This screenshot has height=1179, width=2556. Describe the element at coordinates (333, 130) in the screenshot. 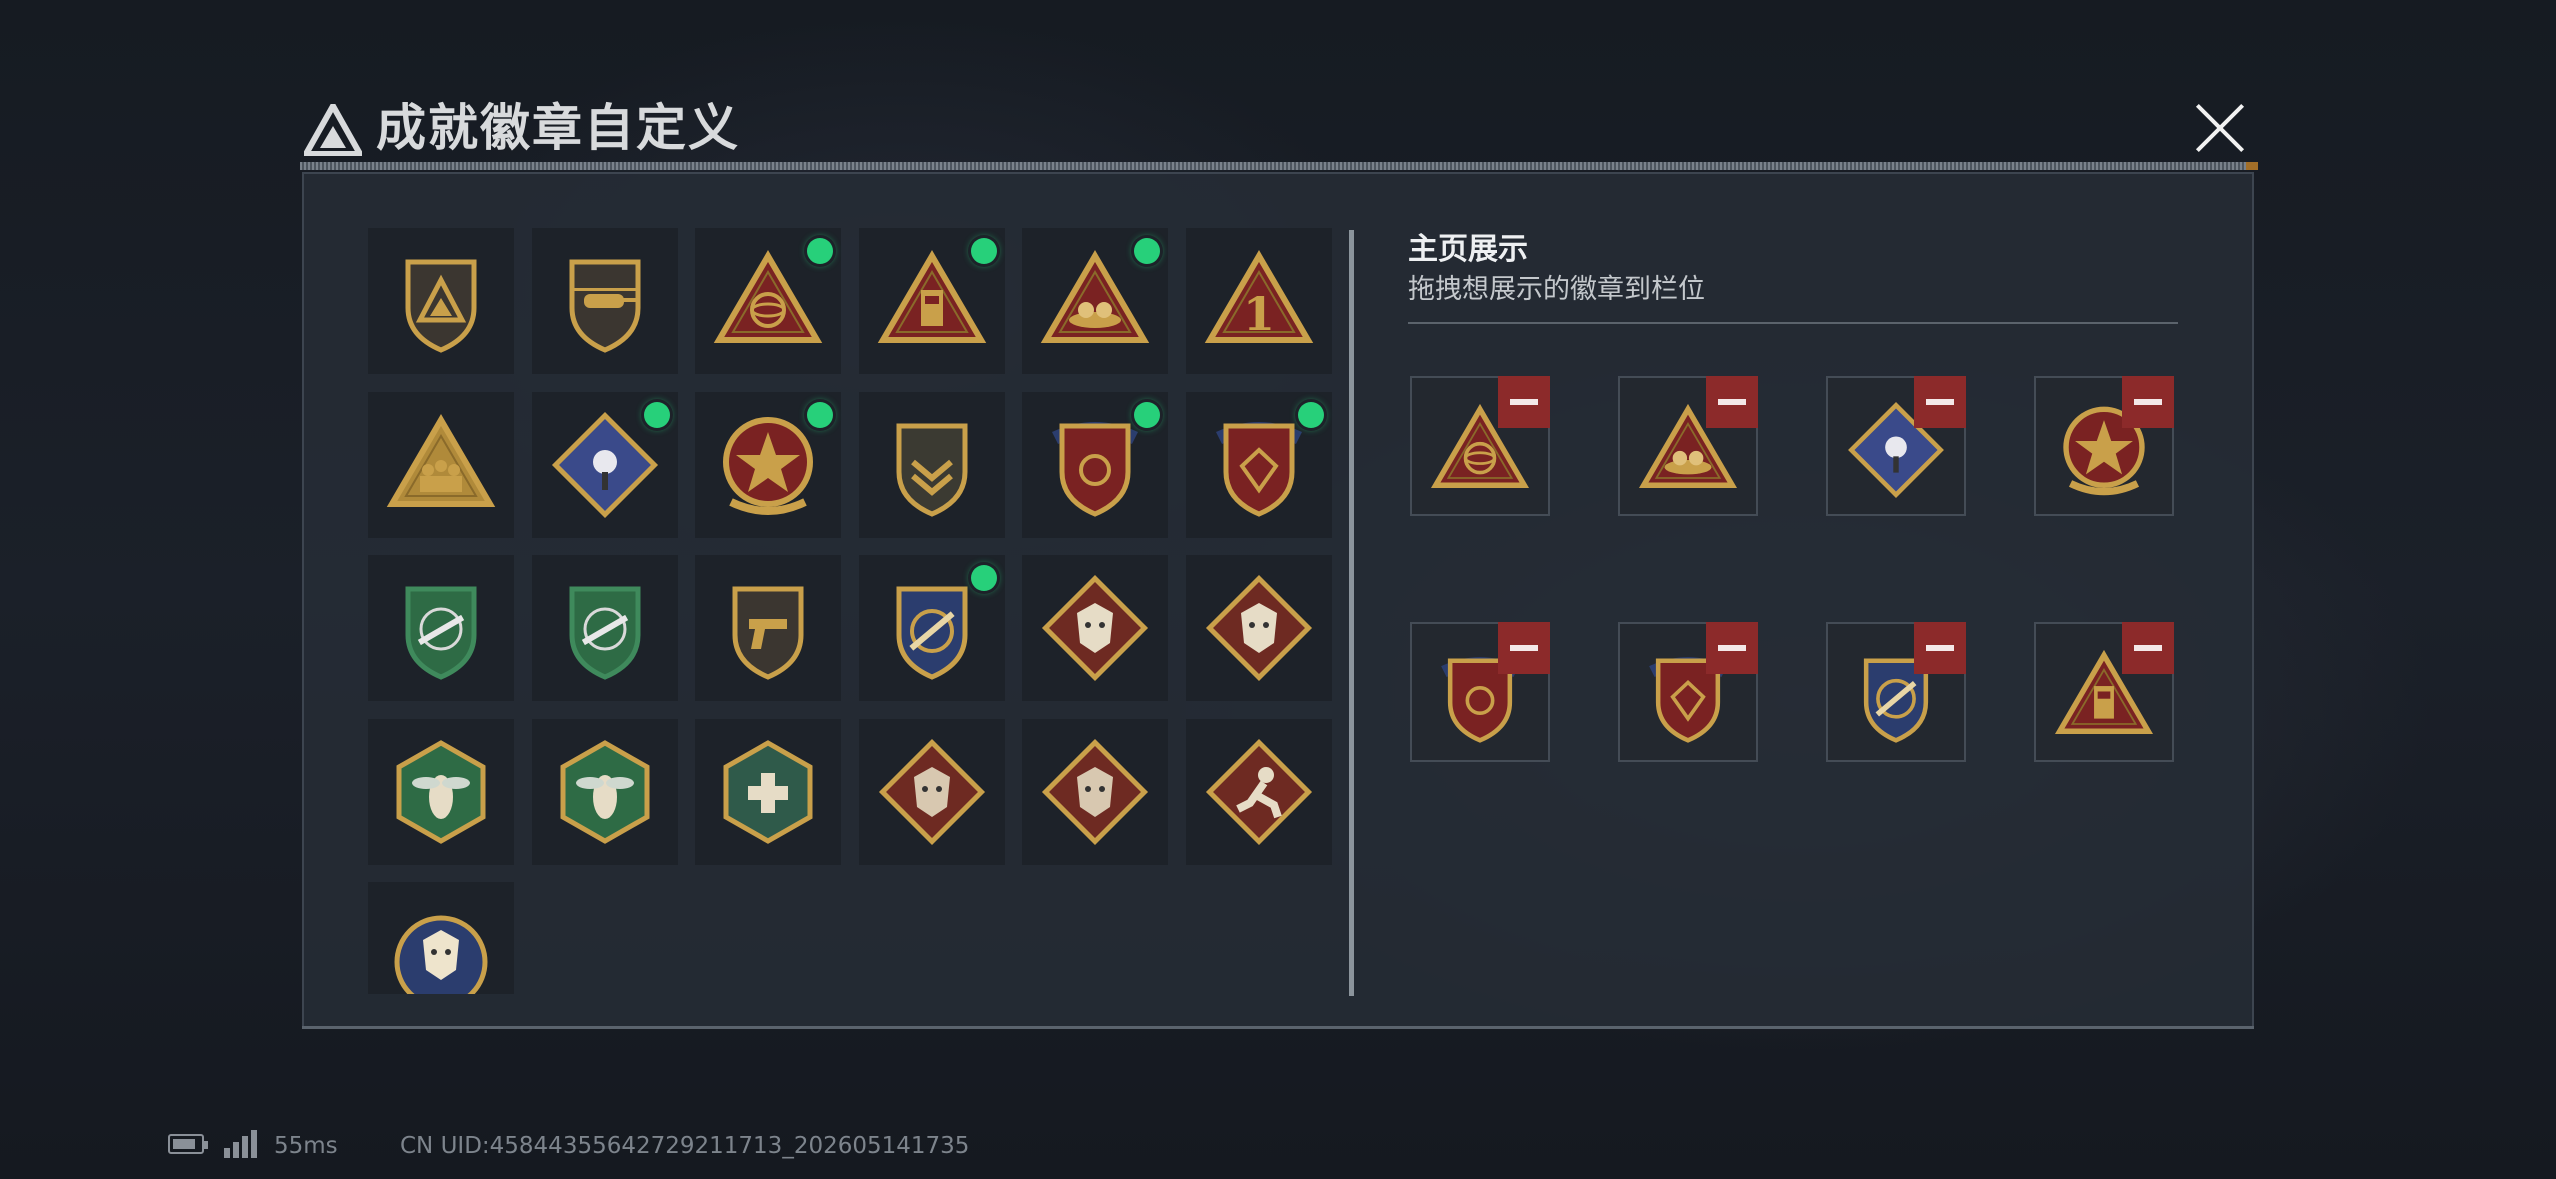

I see `delta-triangle-logo-icon` at that location.